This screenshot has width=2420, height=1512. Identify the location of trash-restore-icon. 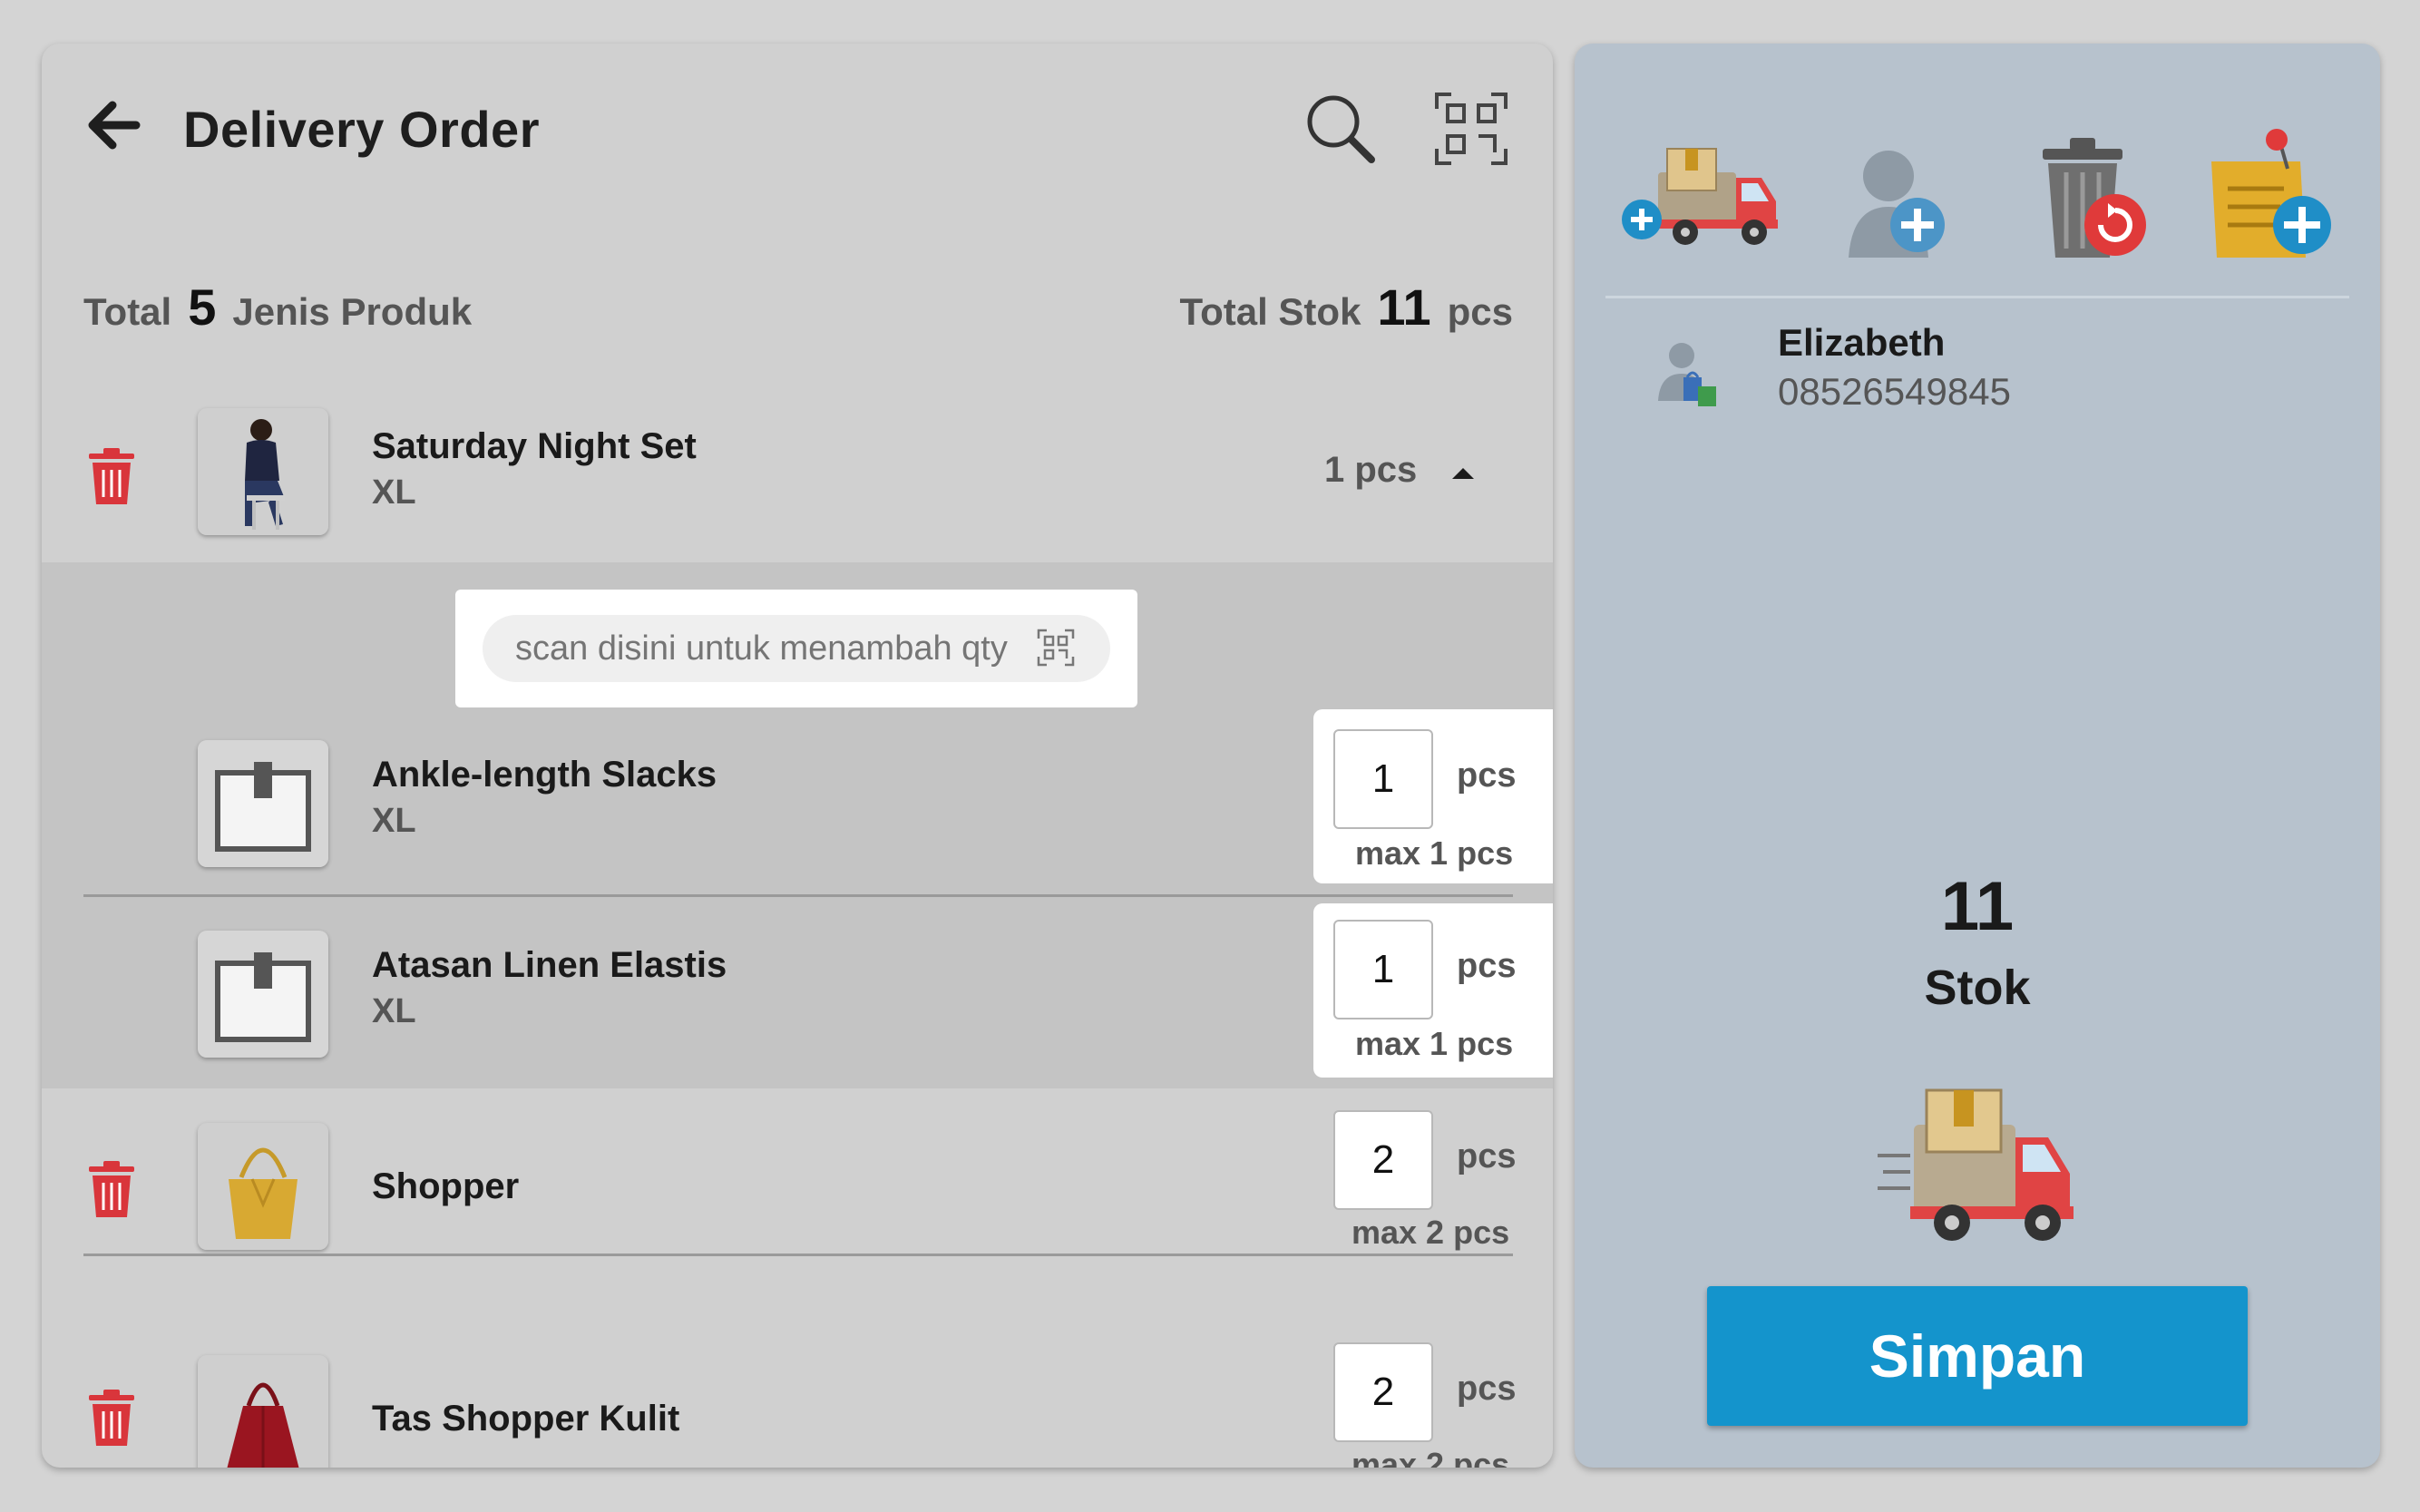
(2094, 198).